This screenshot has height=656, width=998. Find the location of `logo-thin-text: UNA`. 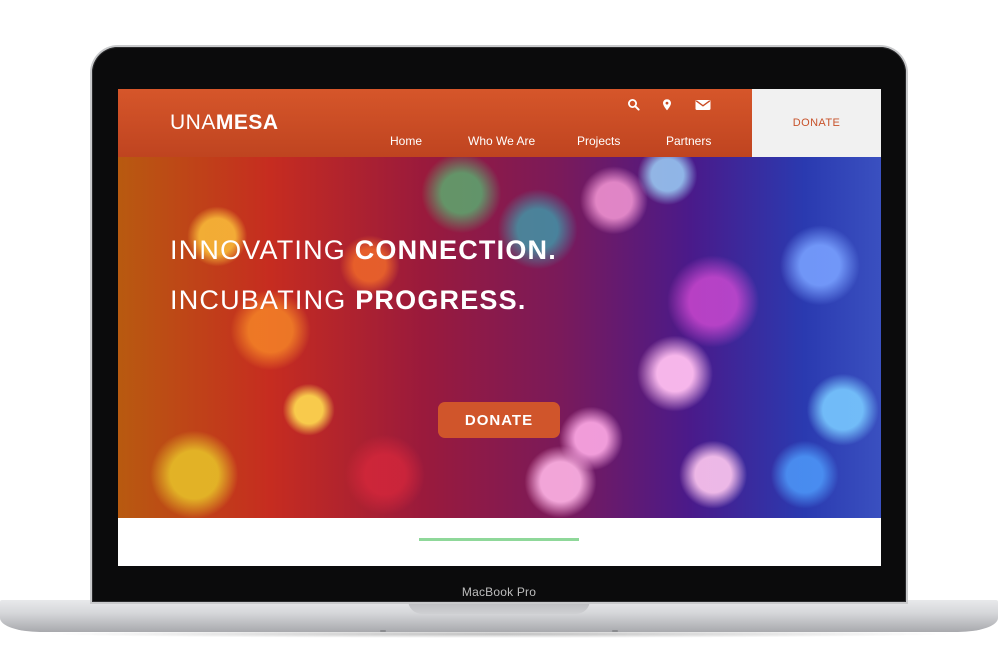

logo-thin-text: UNA is located at coordinates (193, 122).